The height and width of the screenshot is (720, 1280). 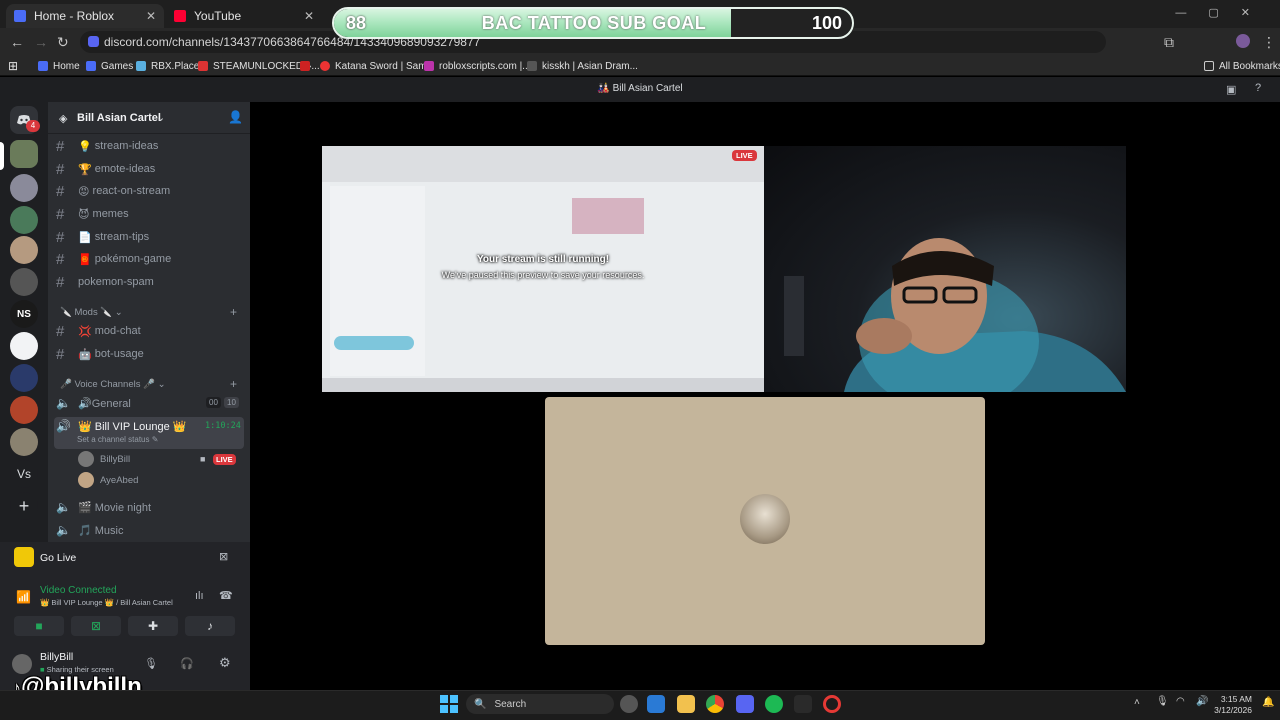 What do you see at coordinates (23, 597) in the screenshot?
I see `connection-signal-icon: 📶` at bounding box center [23, 597].